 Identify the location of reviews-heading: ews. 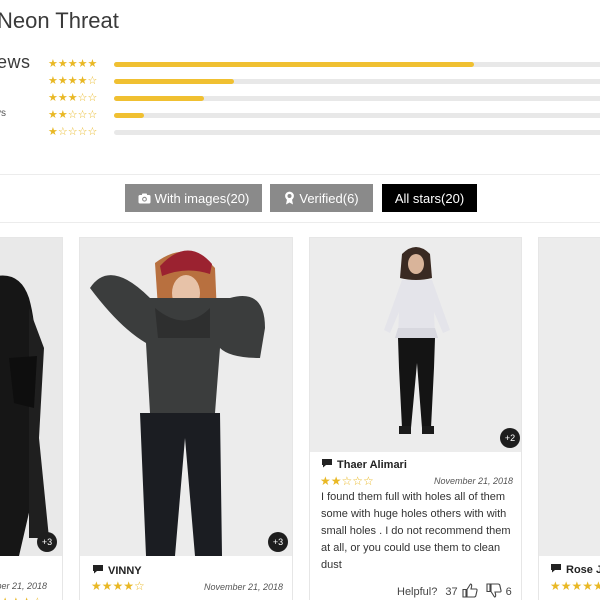
(15, 62).